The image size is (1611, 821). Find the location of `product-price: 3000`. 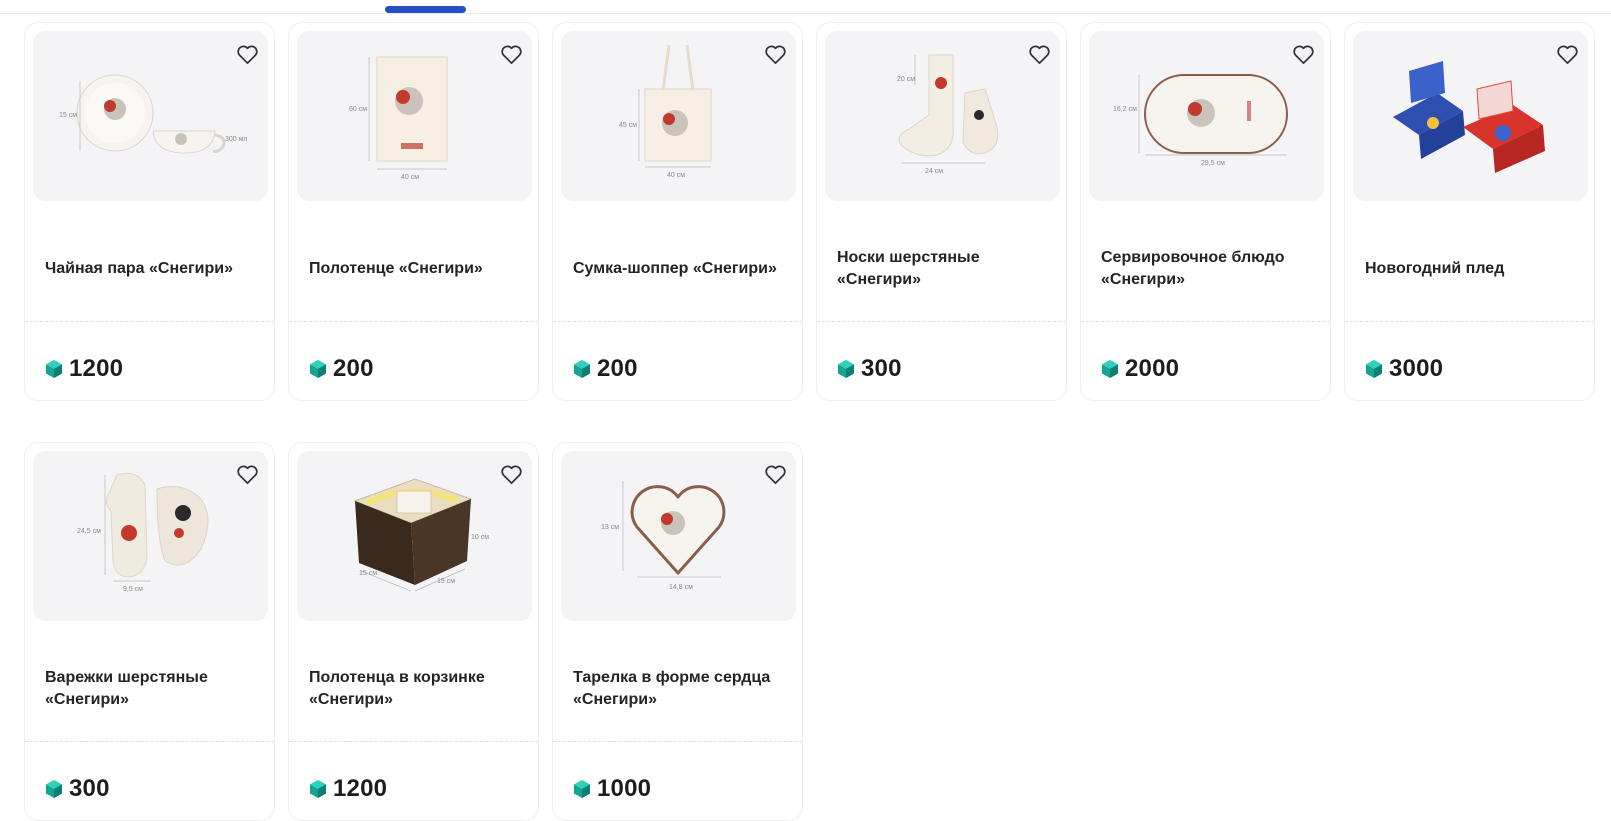

product-price: 3000 is located at coordinates (1404, 369).